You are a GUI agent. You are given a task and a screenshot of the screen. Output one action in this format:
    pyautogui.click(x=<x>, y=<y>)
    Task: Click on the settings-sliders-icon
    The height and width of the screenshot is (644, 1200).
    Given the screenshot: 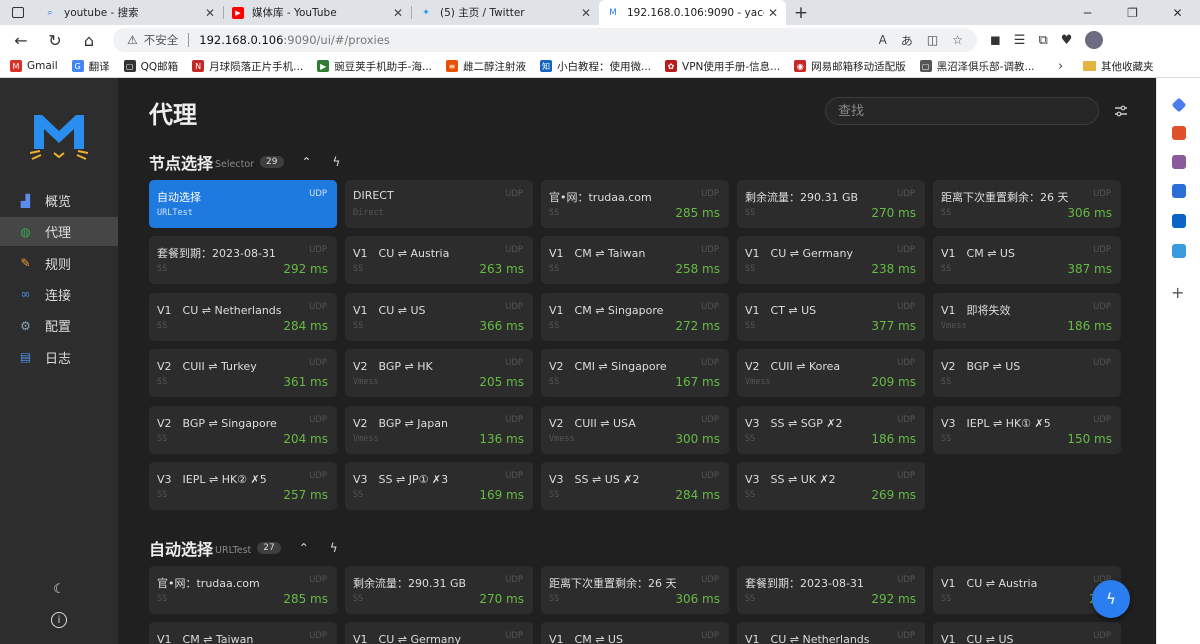 What is the action you would take?
    pyautogui.click(x=1121, y=111)
    